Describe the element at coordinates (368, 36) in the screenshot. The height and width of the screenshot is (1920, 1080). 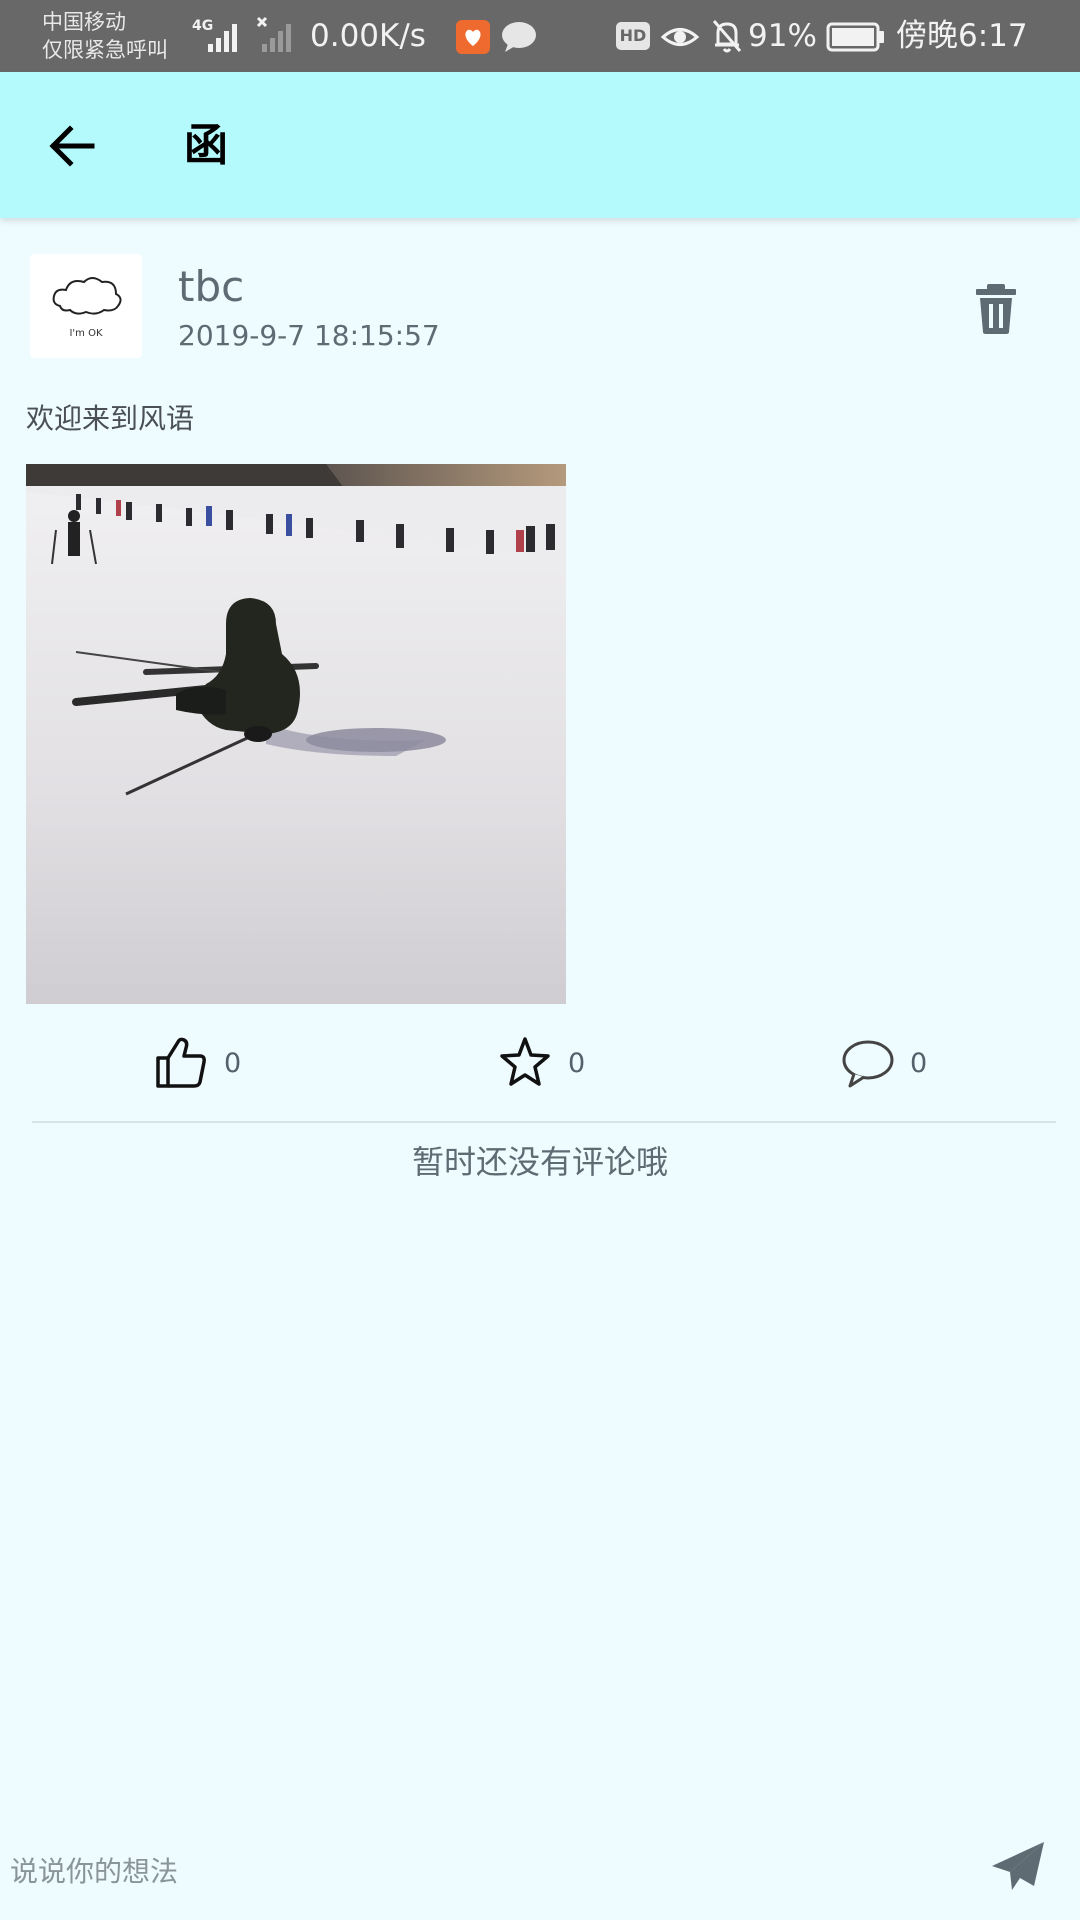
I see `net-speed: 0.00K/s` at that location.